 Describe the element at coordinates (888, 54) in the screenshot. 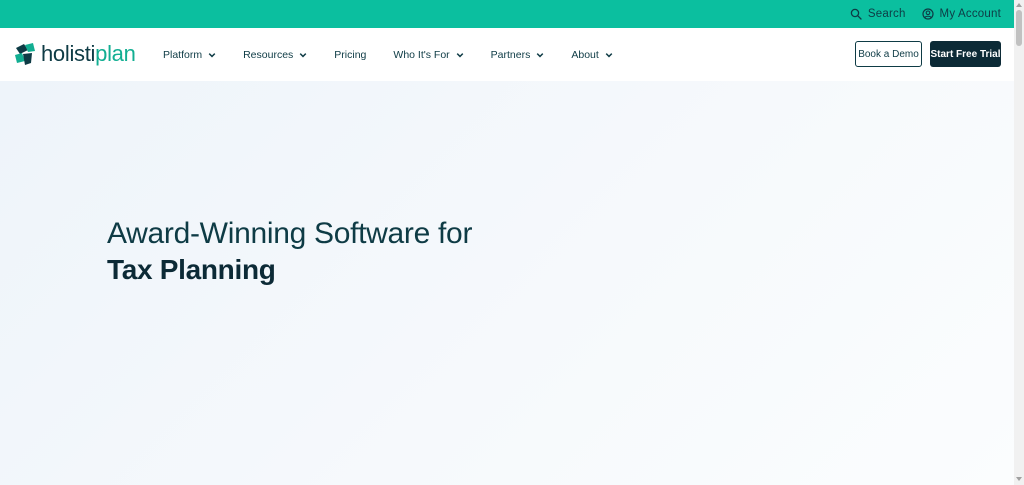

I see `book-demo-button: Book a Demo` at that location.